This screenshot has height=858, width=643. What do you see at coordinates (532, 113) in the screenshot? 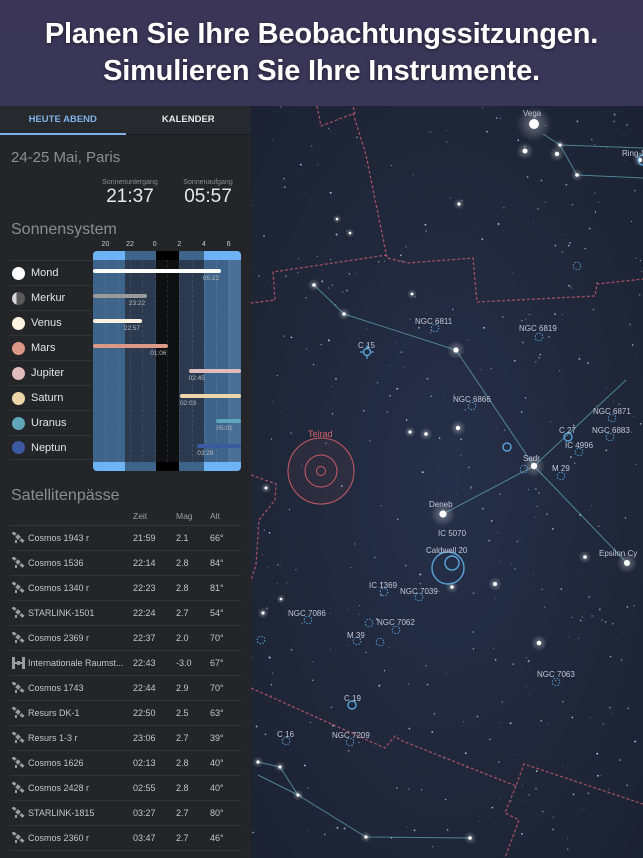
I see `sky-label-vega: Vega` at bounding box center [532, 113].